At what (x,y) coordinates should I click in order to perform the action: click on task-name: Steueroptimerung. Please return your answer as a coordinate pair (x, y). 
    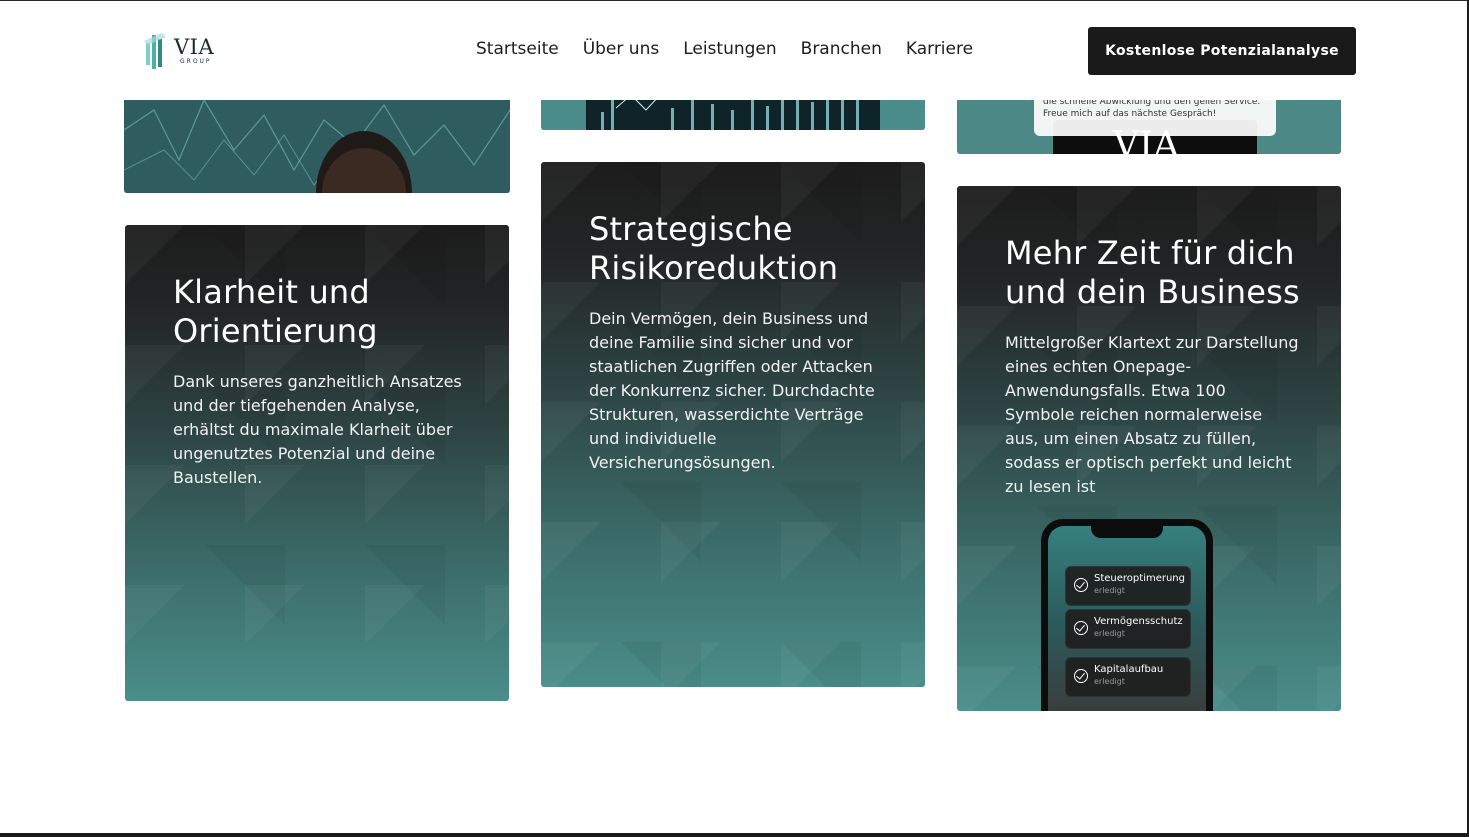
    Looking at the image, I should click on (1139, 578).